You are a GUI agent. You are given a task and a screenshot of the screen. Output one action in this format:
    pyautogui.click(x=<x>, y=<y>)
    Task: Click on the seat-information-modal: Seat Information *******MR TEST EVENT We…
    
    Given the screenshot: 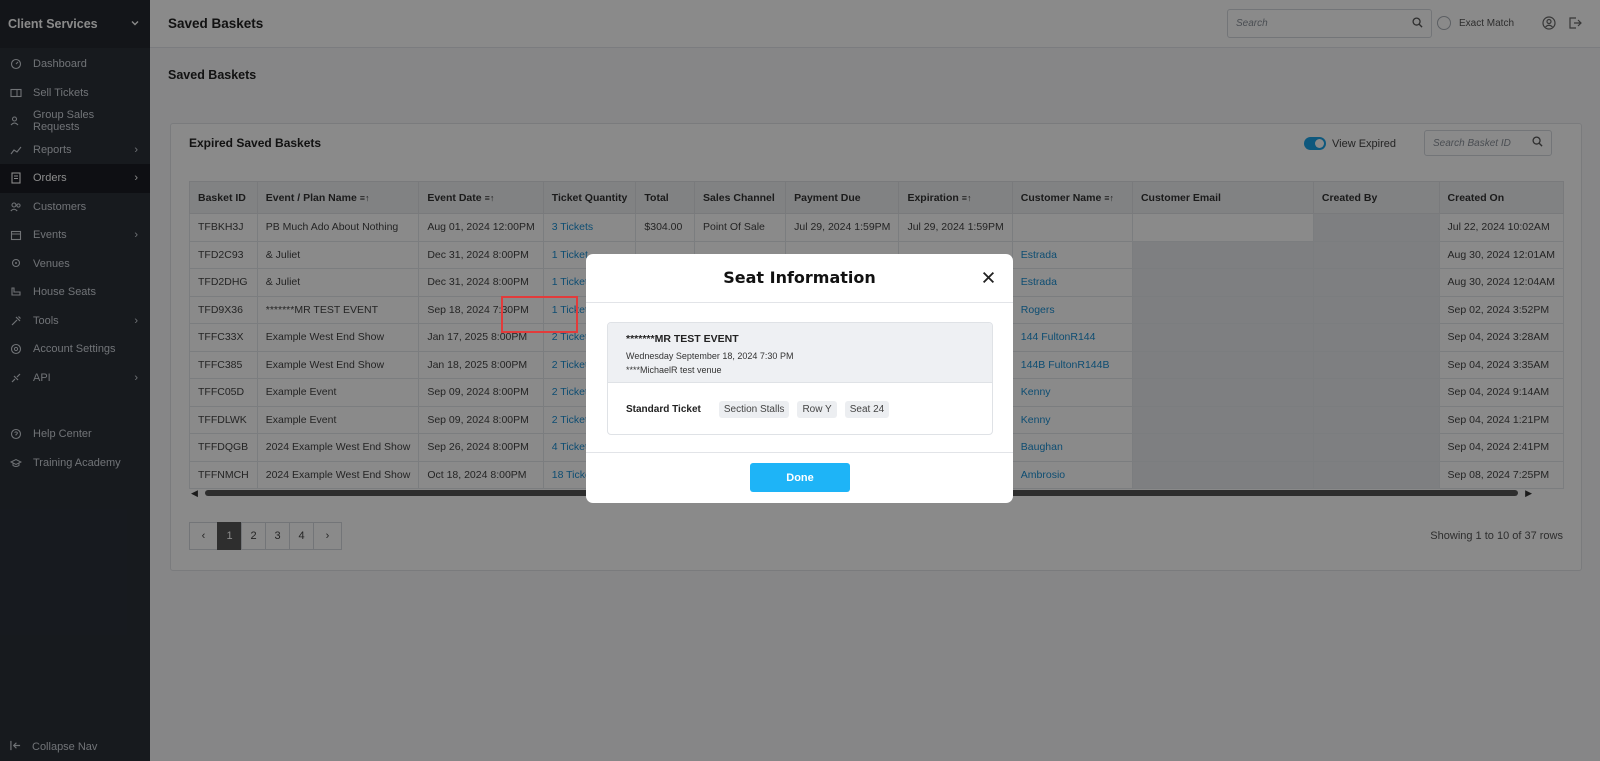 What is the action you would take?
    pyautogui.click(x=799, y=378)
    